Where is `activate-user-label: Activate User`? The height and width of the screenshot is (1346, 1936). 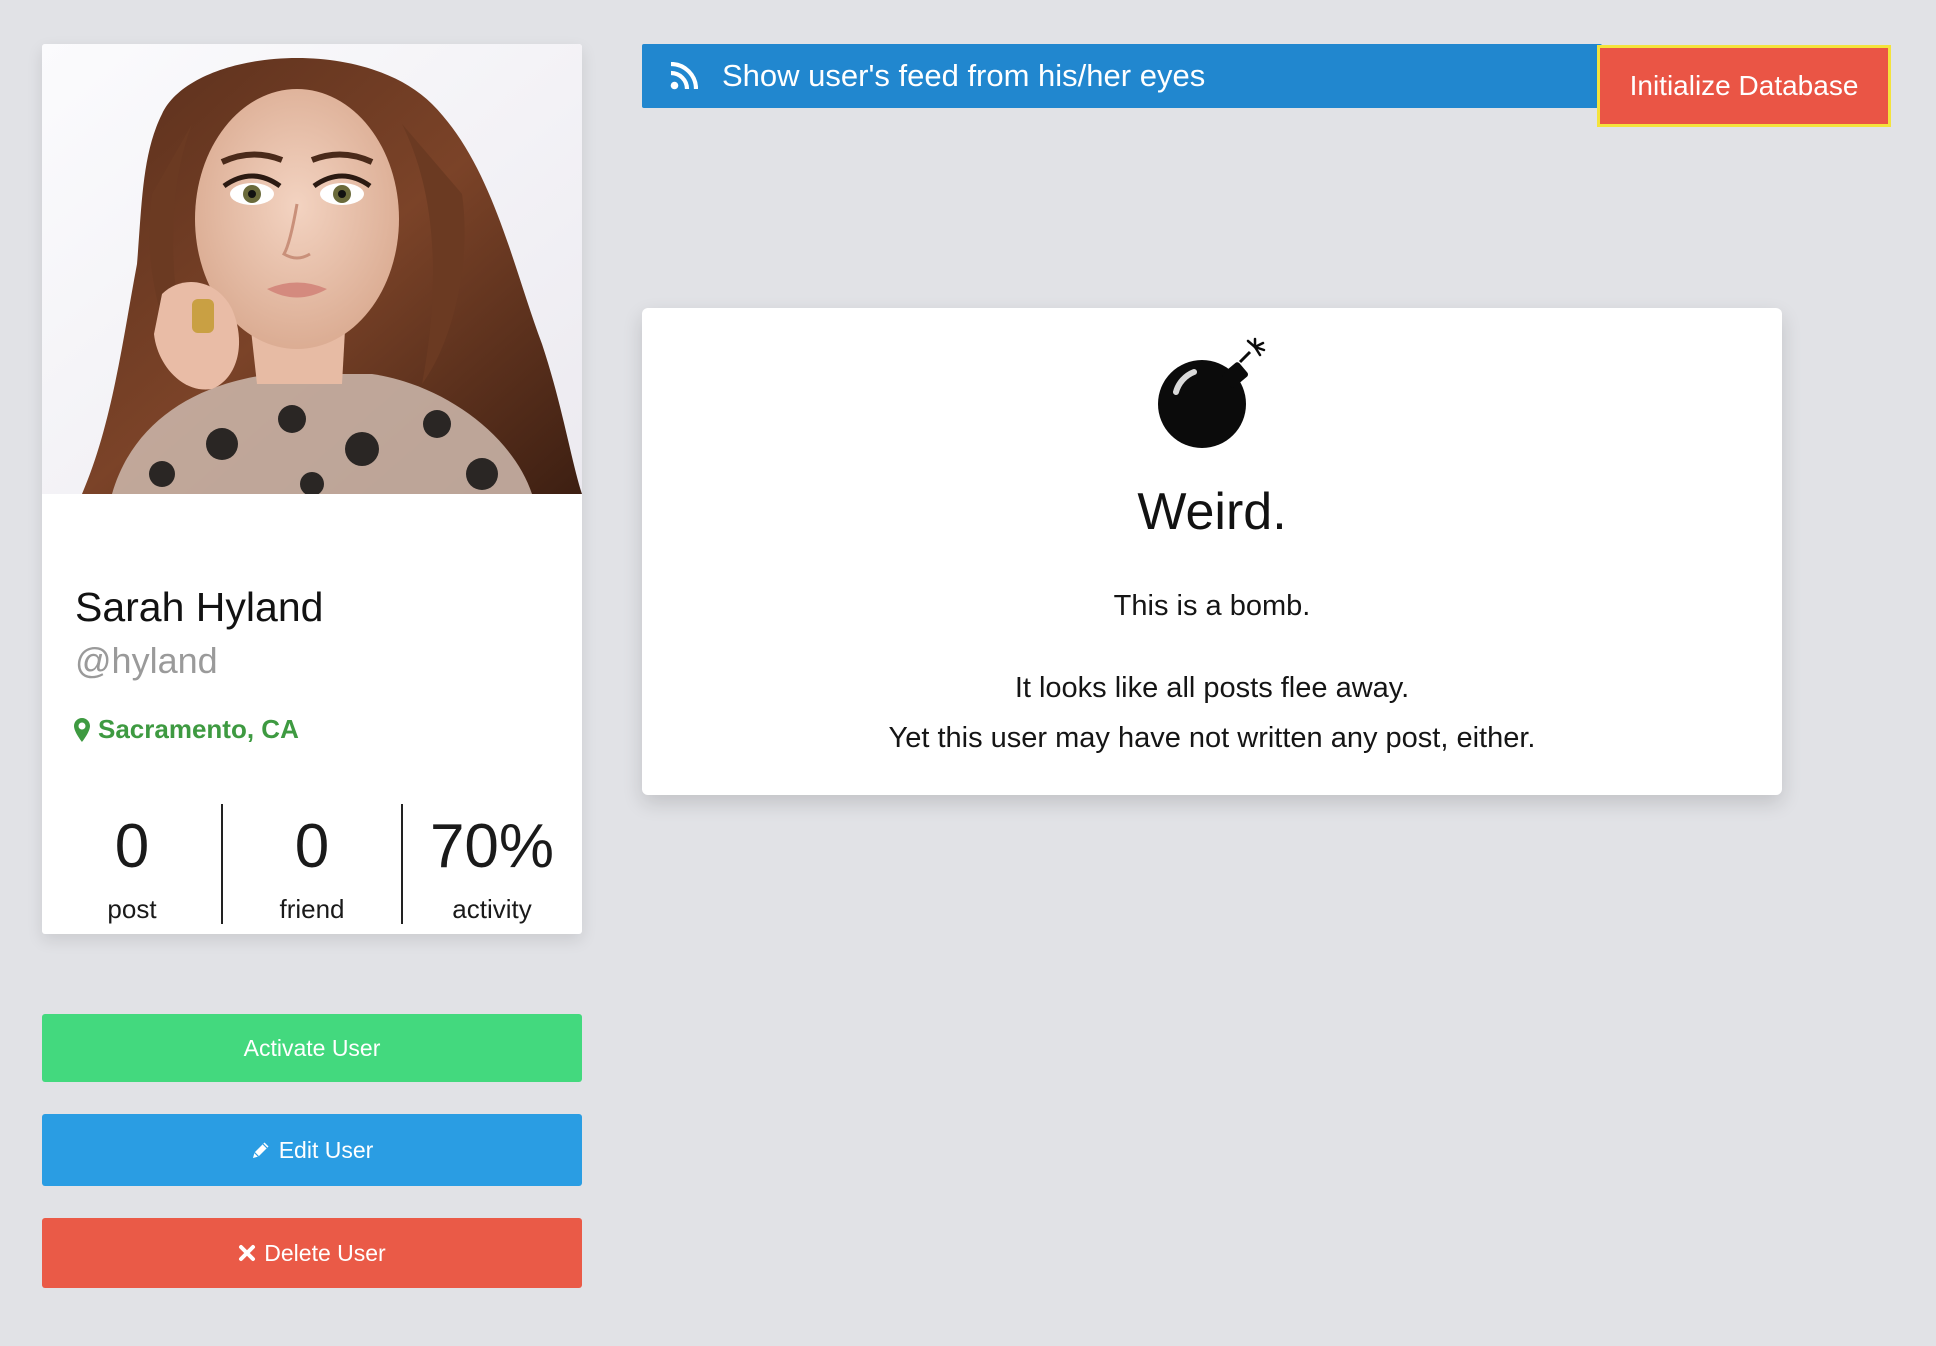 activate-user-label: Activate User is located at coordinates (312, 1047).